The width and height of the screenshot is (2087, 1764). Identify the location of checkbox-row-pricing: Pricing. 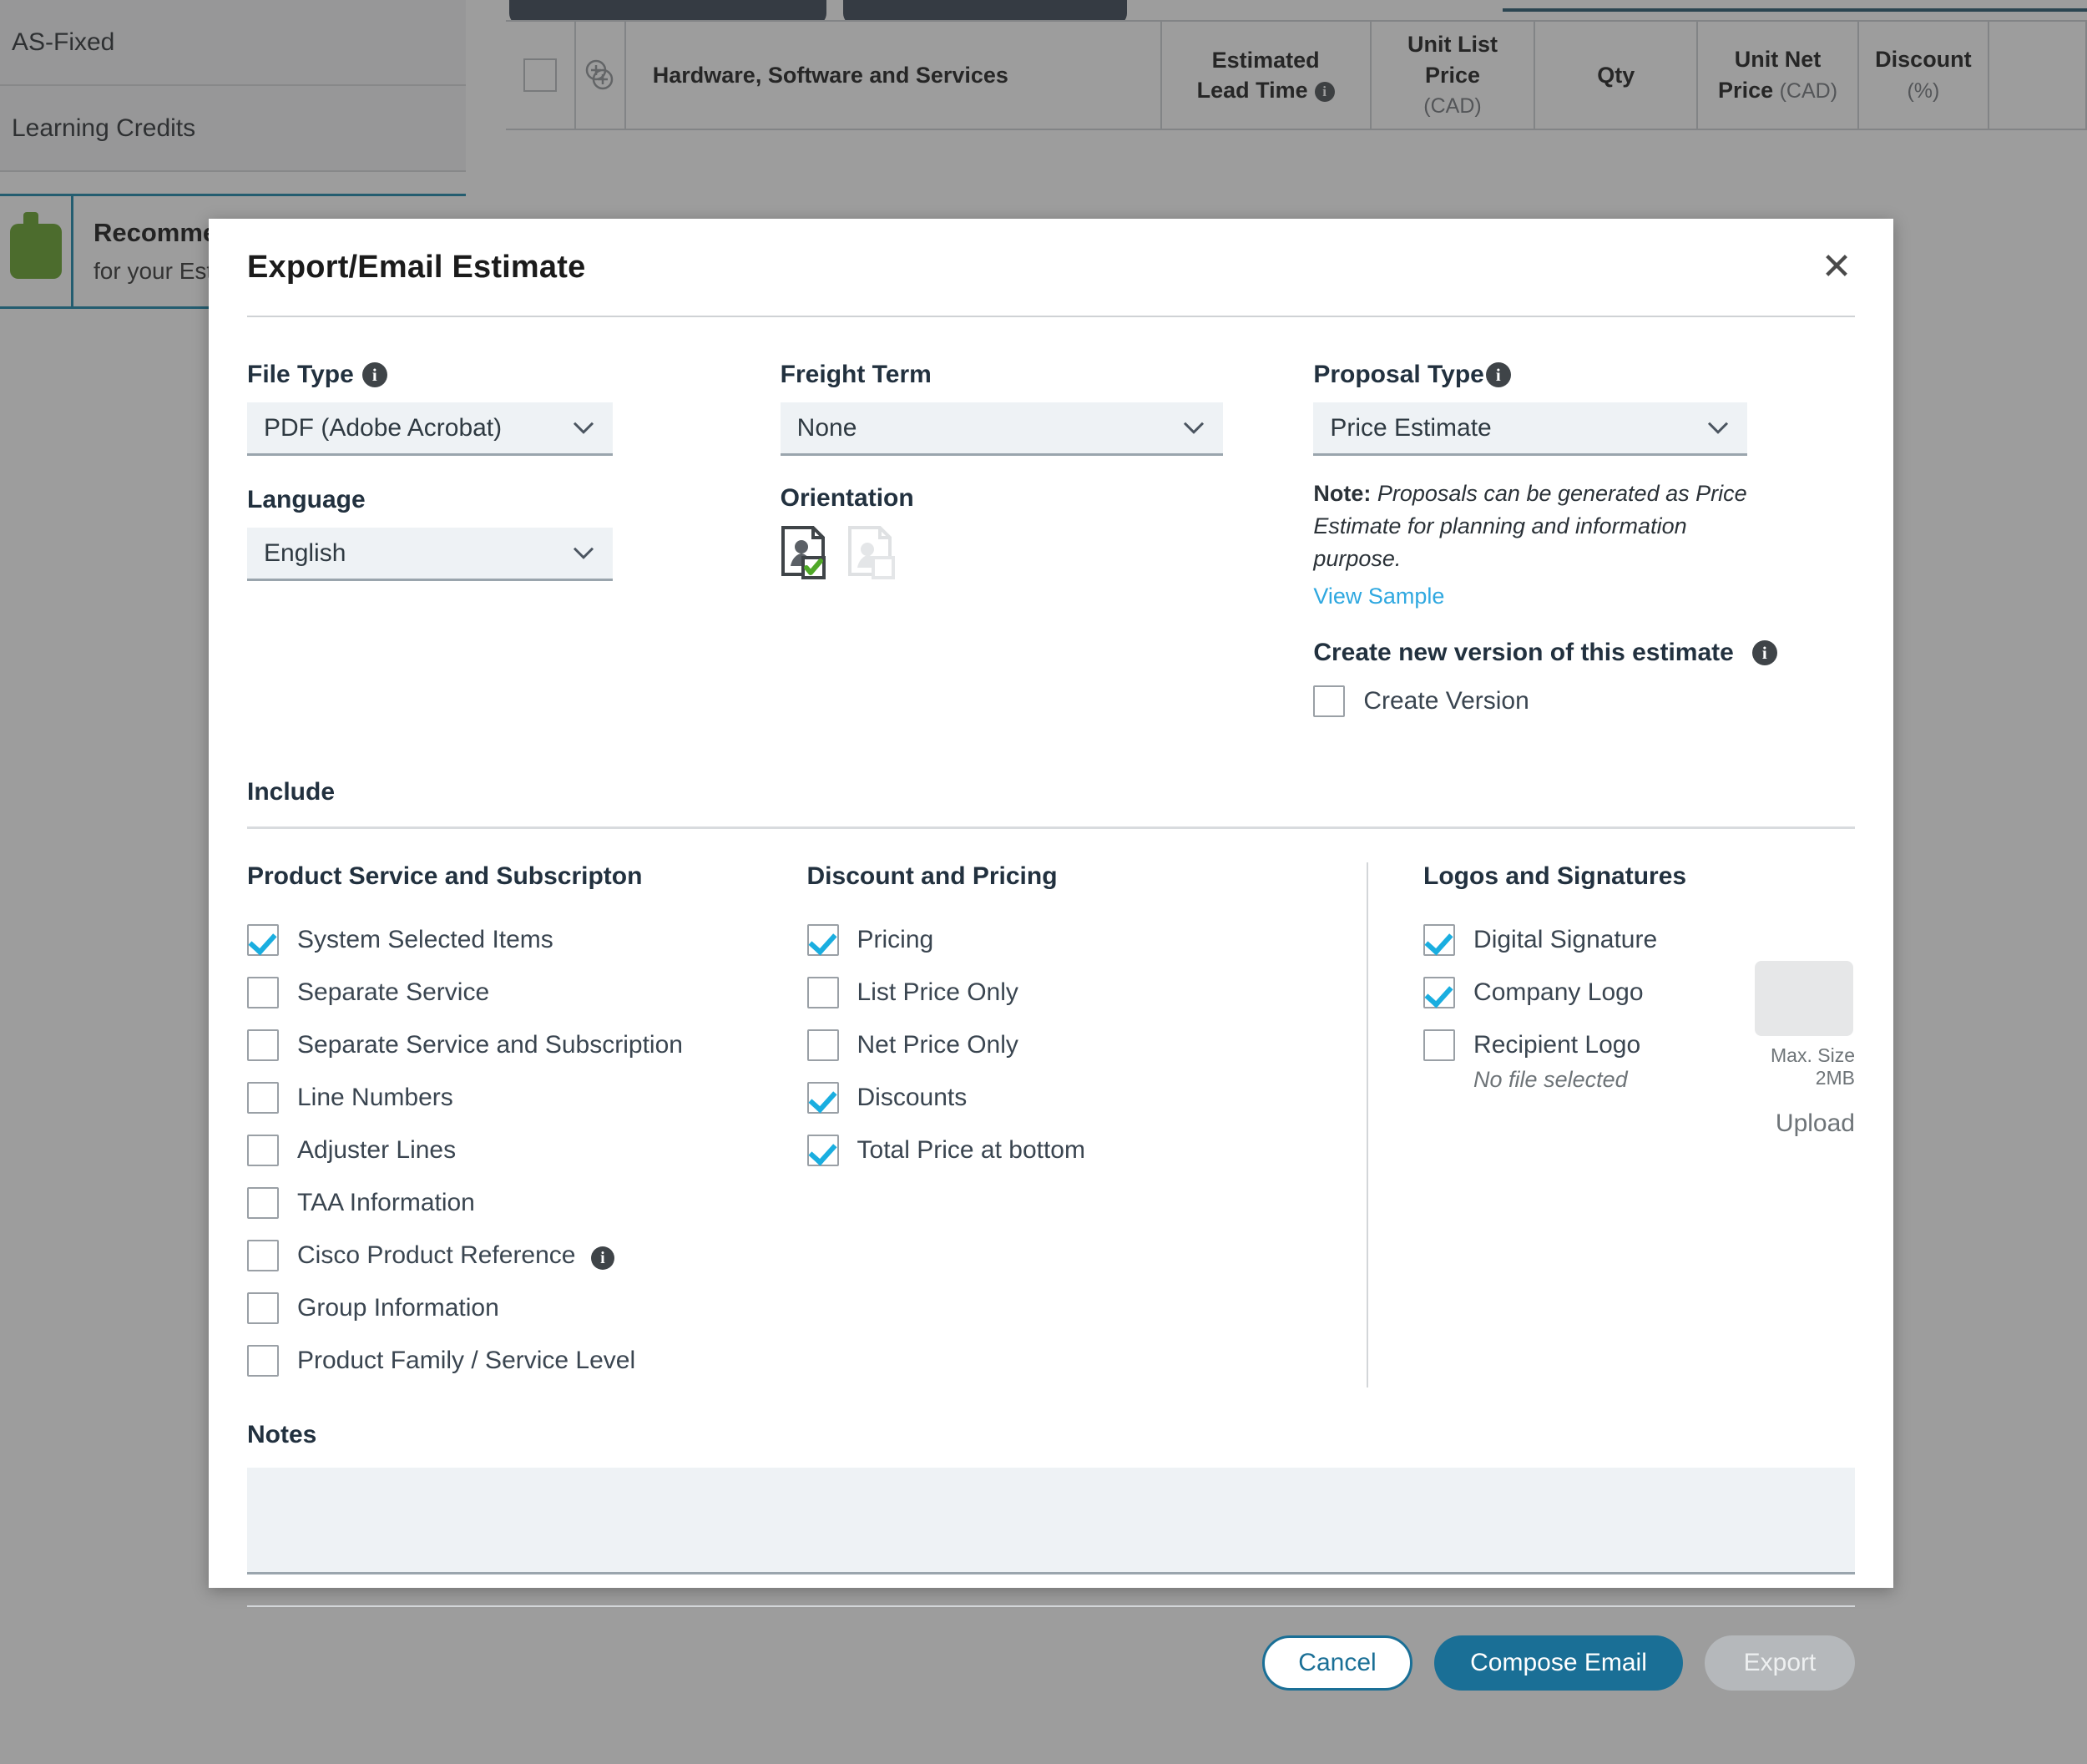
(1086, 940).